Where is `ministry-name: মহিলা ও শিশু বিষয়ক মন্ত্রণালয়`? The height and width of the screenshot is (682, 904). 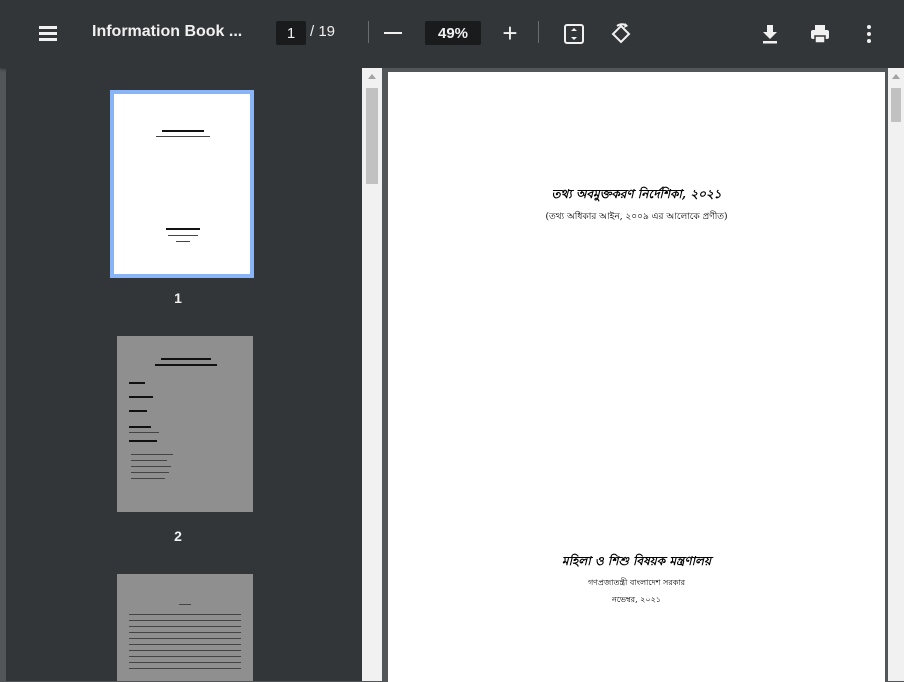
ministry-name: মহিলা ও শিশু বিষয়ক মন্ত্রণালয় is located at coordinates (636, 561).